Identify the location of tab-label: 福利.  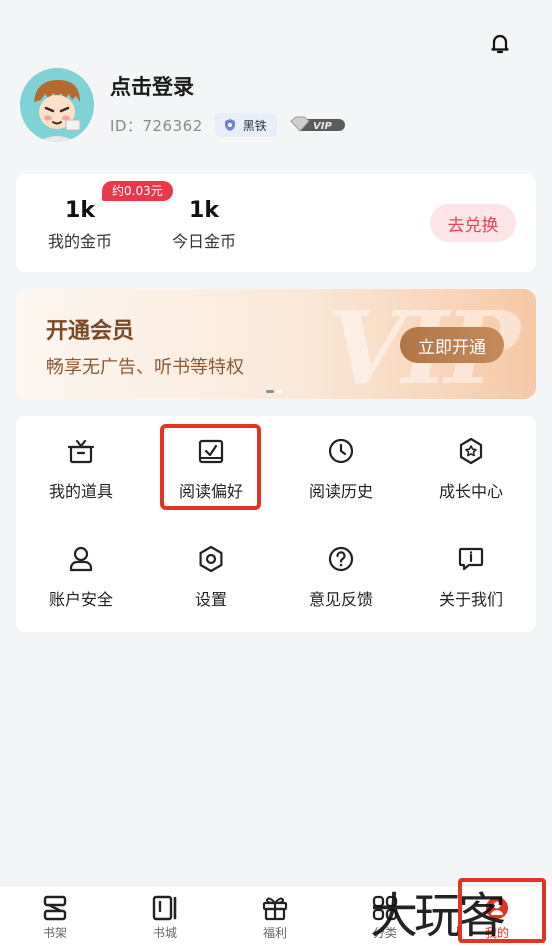
(274, 933).